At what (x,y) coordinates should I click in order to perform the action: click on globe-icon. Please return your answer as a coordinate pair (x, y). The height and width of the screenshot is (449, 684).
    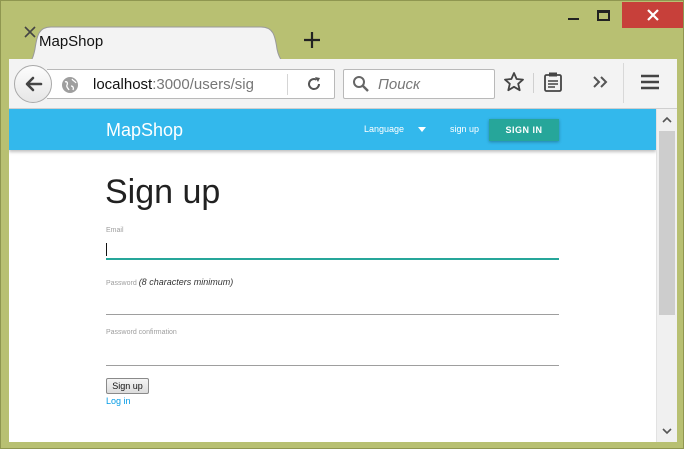
    Looking at the image, I should click on (70, 85).